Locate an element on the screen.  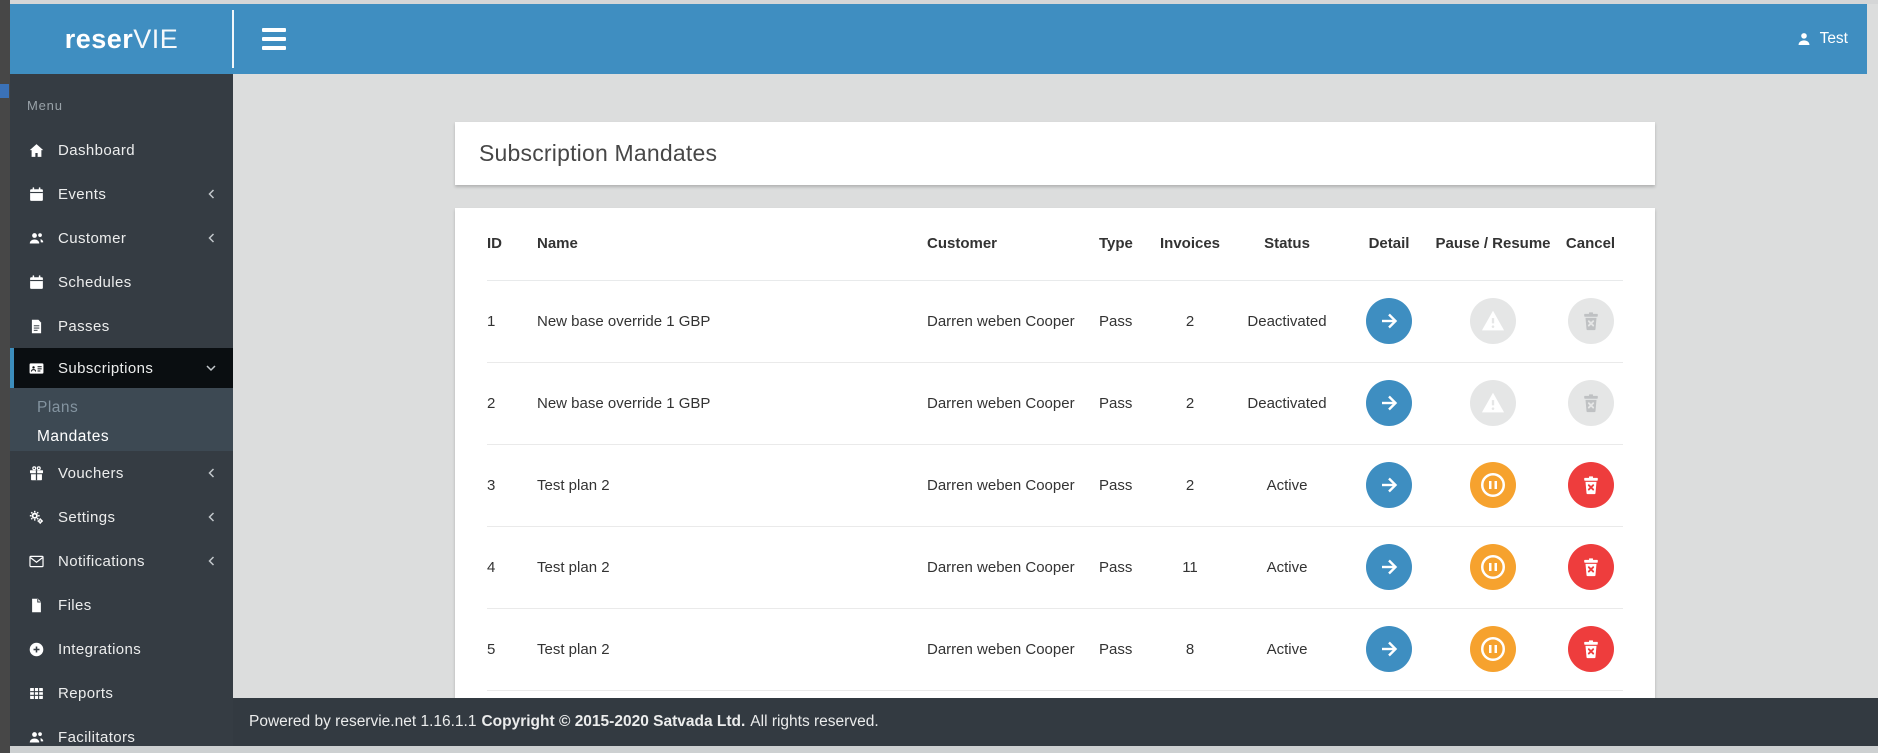
table-icon is located at coordinates (36, 693).